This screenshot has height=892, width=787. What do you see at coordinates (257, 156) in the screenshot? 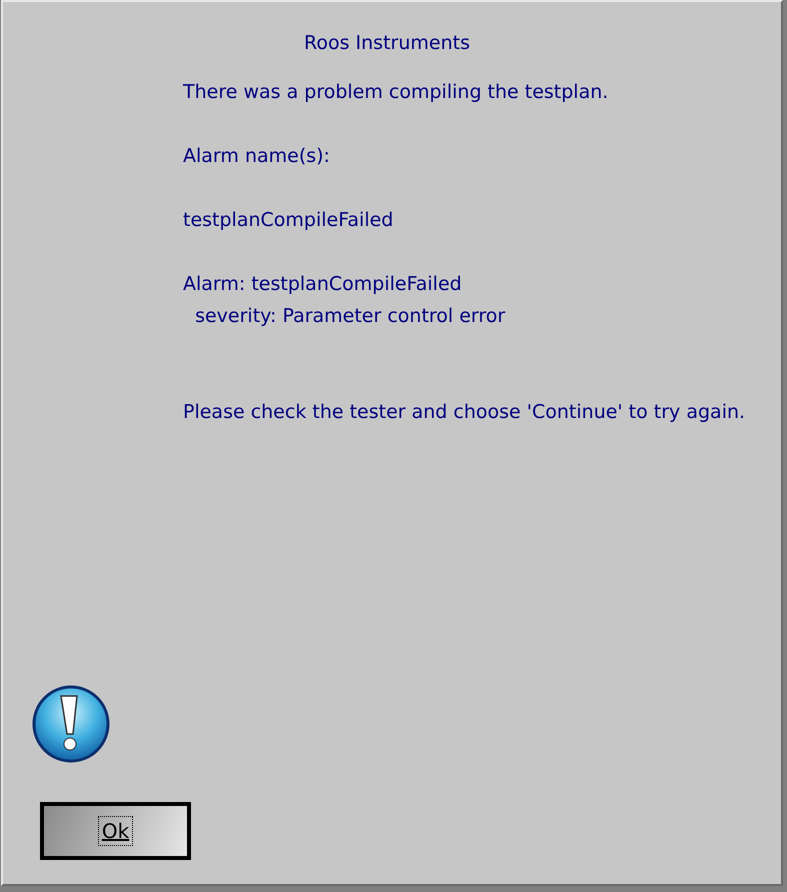
I see `message-text: Alarm name(s):` at bounding box center [257, 156].